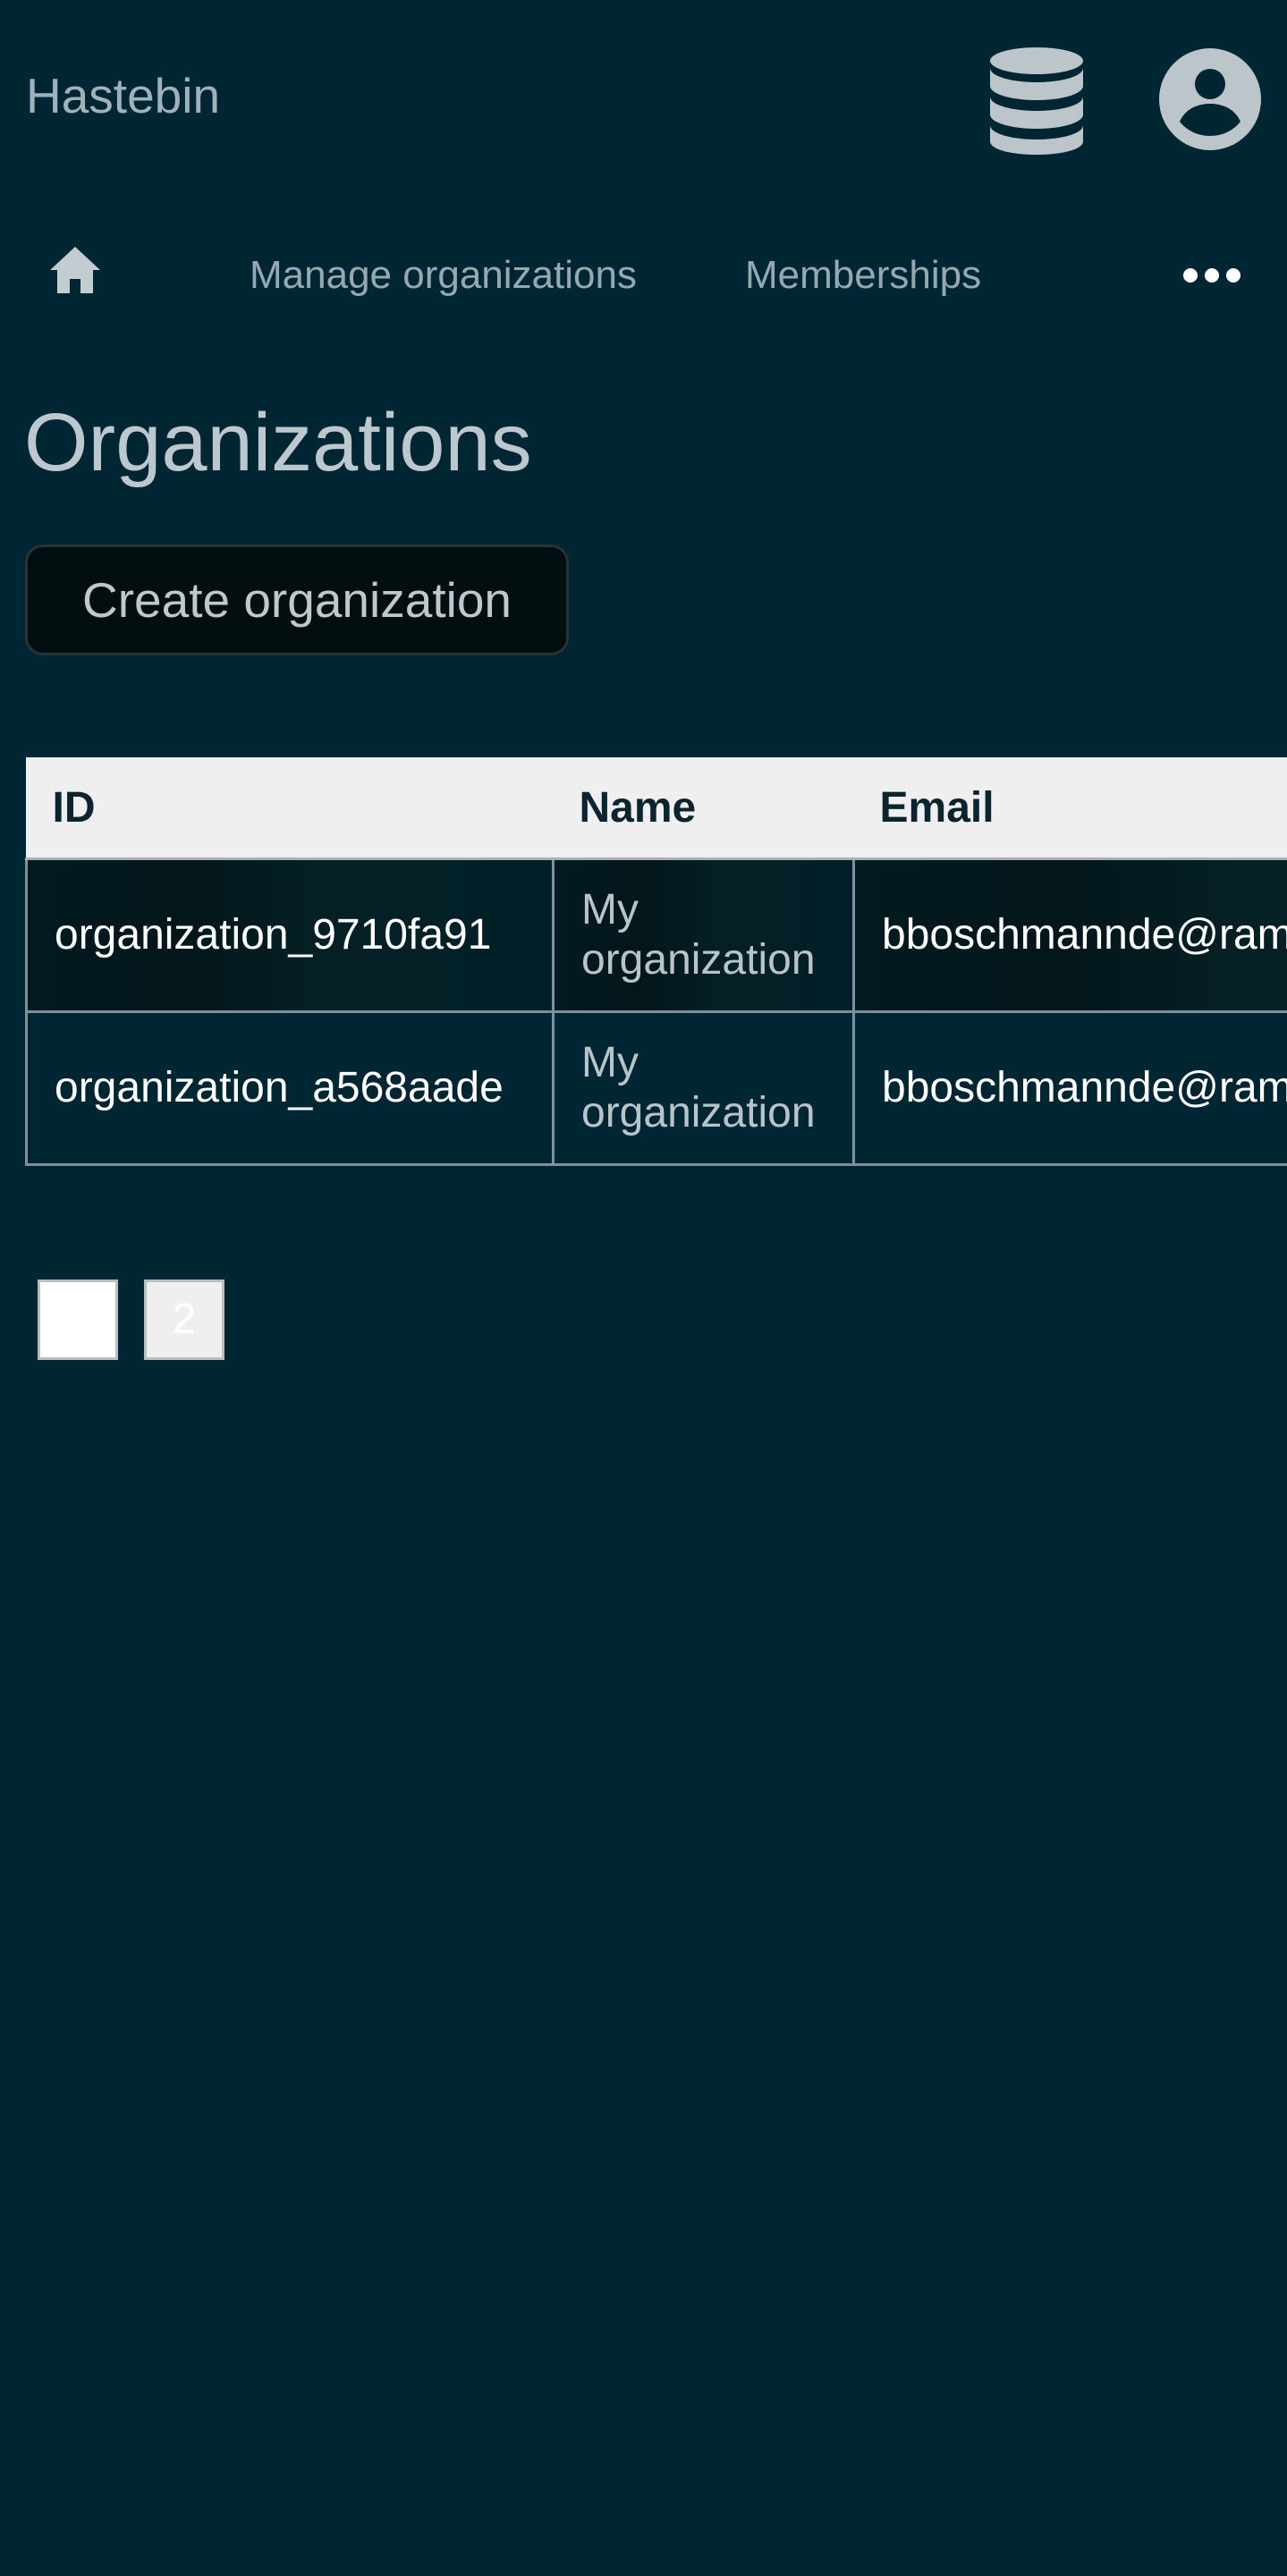 The width and height of the screenshot is (1287, 2576). What do you see at coordinates (289, 808) in the screenshot?
I see `column-header-id: ID` at bounding box center [289, 808].